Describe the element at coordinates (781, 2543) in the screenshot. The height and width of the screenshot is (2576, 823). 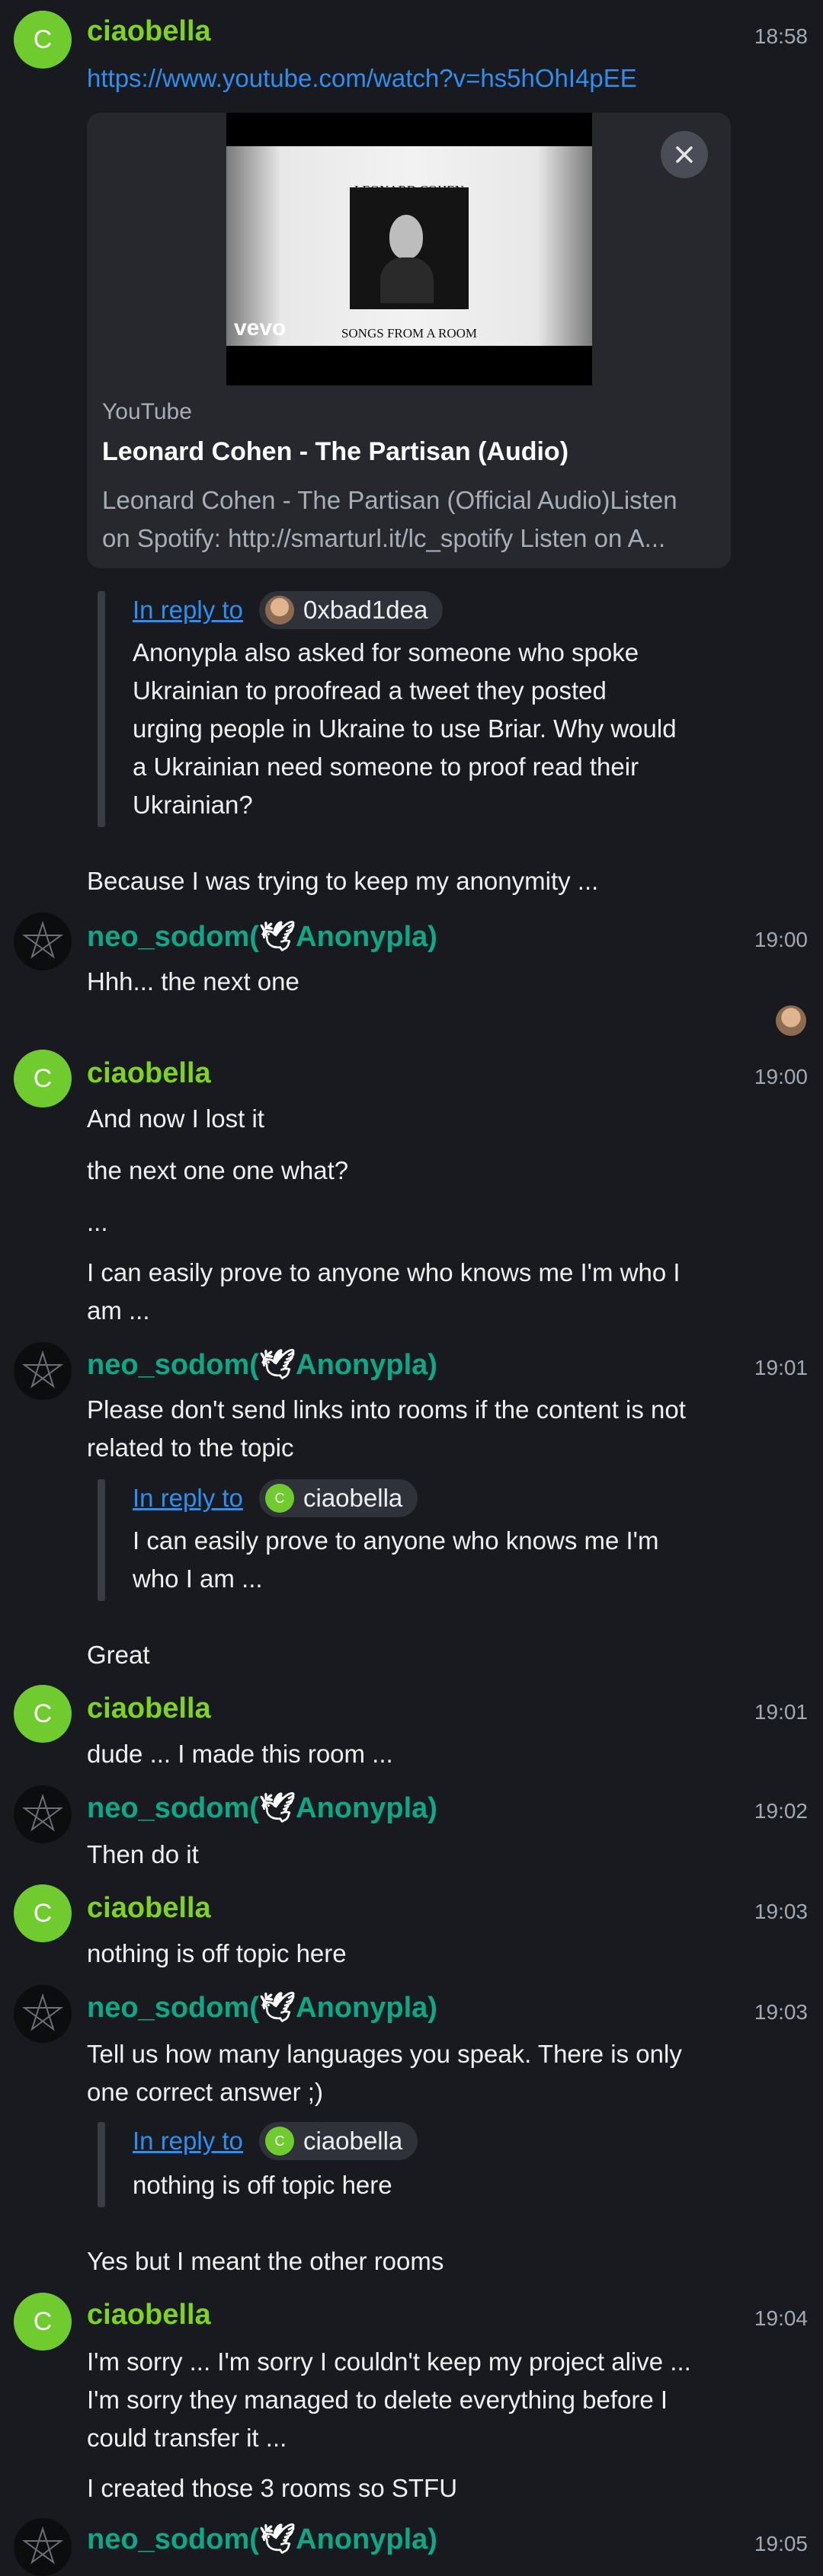
I see `message-timestamp: 19:05` at that location.